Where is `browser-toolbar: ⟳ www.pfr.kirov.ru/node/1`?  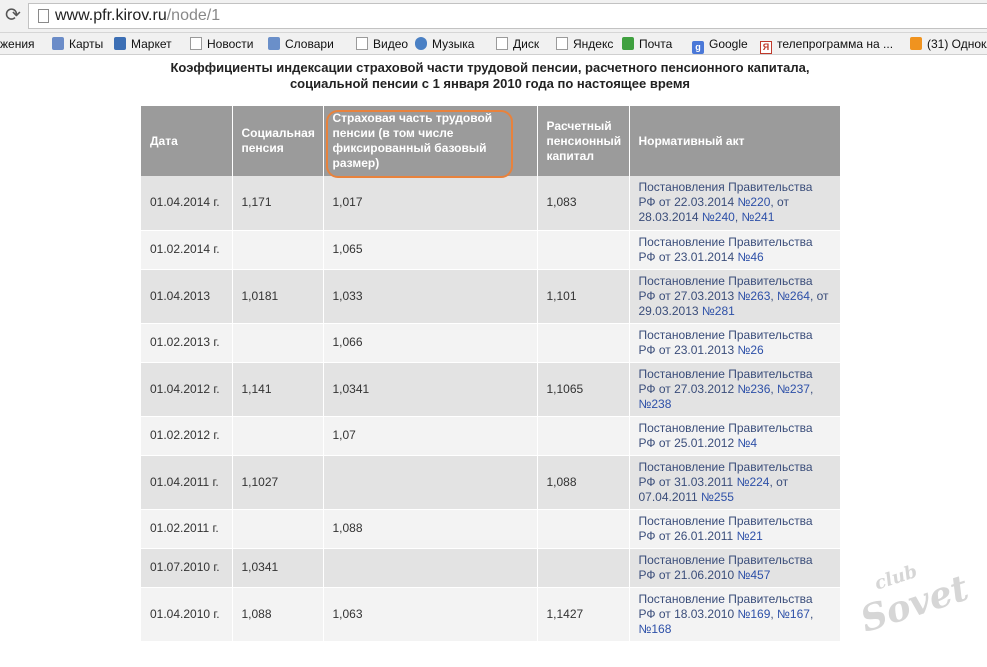
browser-toolbar: ⟳ www.pfr.kirov.ru/node/1 is located at coordinates (493, 16).